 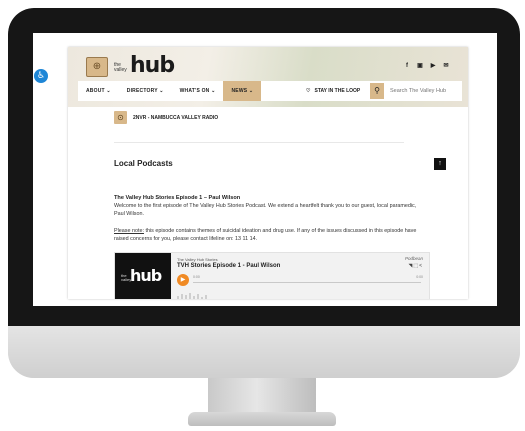 I want to click on player-show-name: The Valley Hub Stories, so click(x=197, y=259).